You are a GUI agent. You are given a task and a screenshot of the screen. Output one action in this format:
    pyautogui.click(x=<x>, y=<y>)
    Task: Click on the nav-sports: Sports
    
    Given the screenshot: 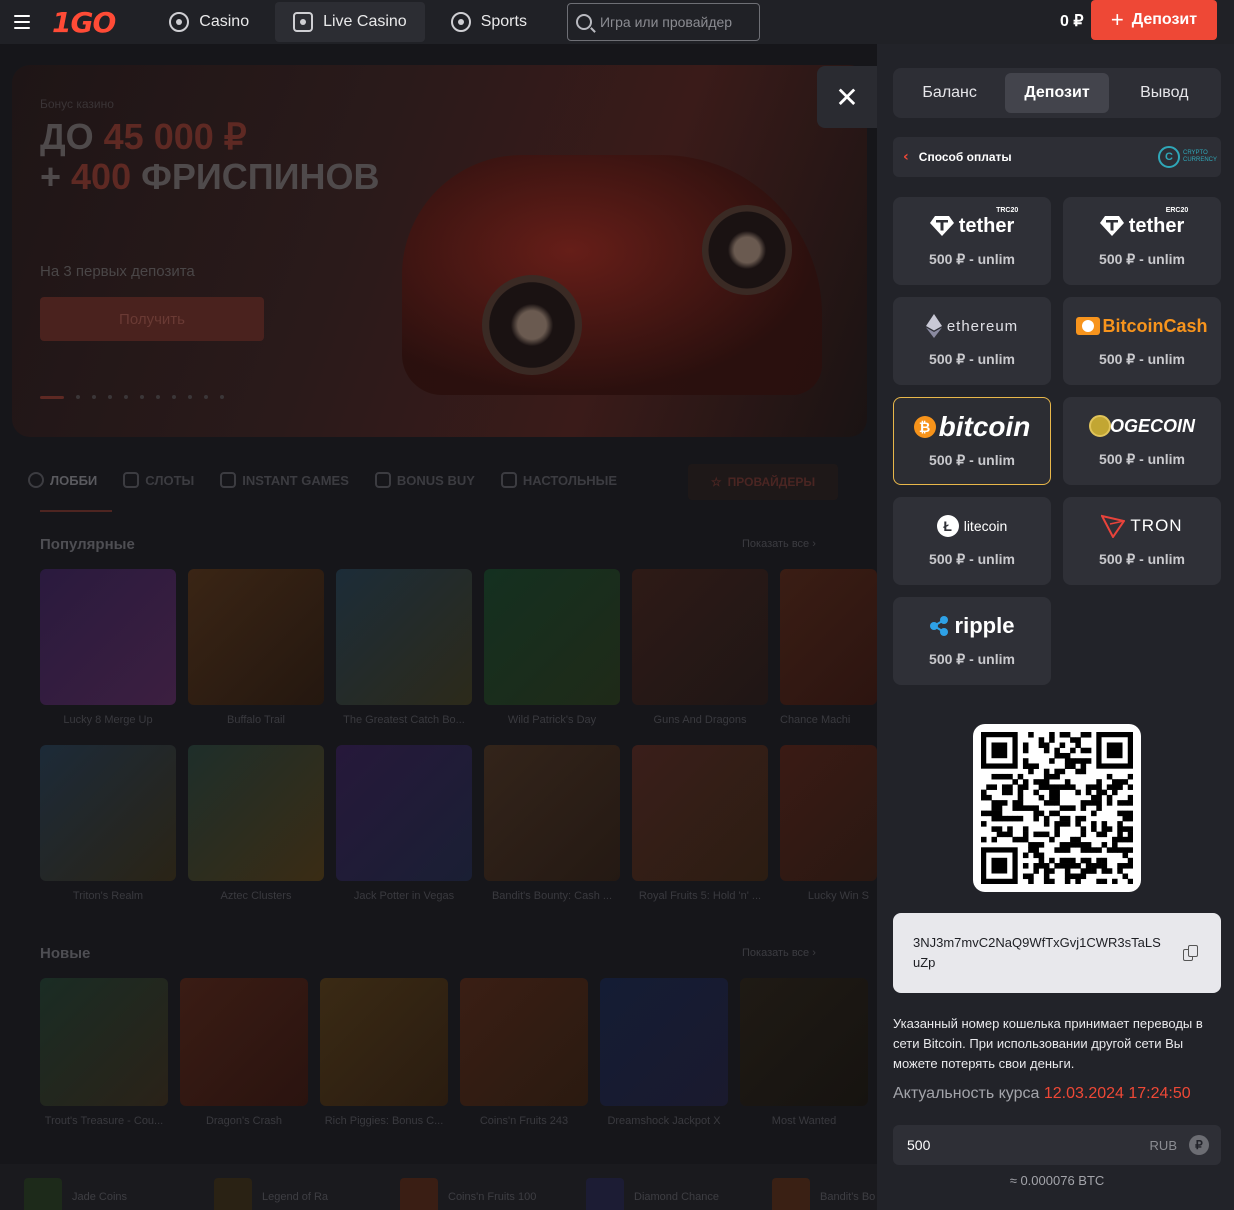 What is the action you would take?
    pyautogui.click(x=489, y=22)
    